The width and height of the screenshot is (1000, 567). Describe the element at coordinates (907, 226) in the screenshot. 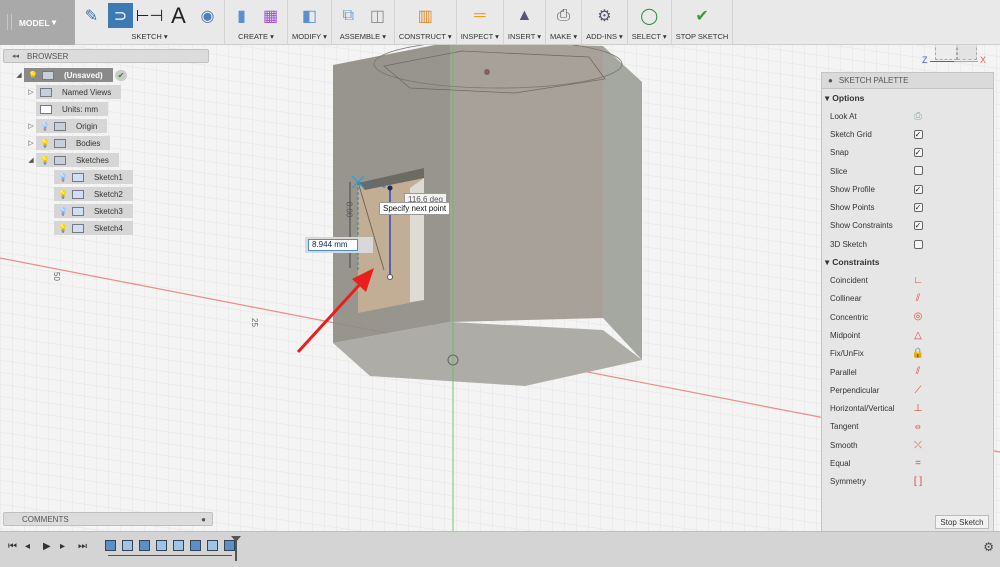

I see `option-show-constraints: Show Constraints ✓` at that location.